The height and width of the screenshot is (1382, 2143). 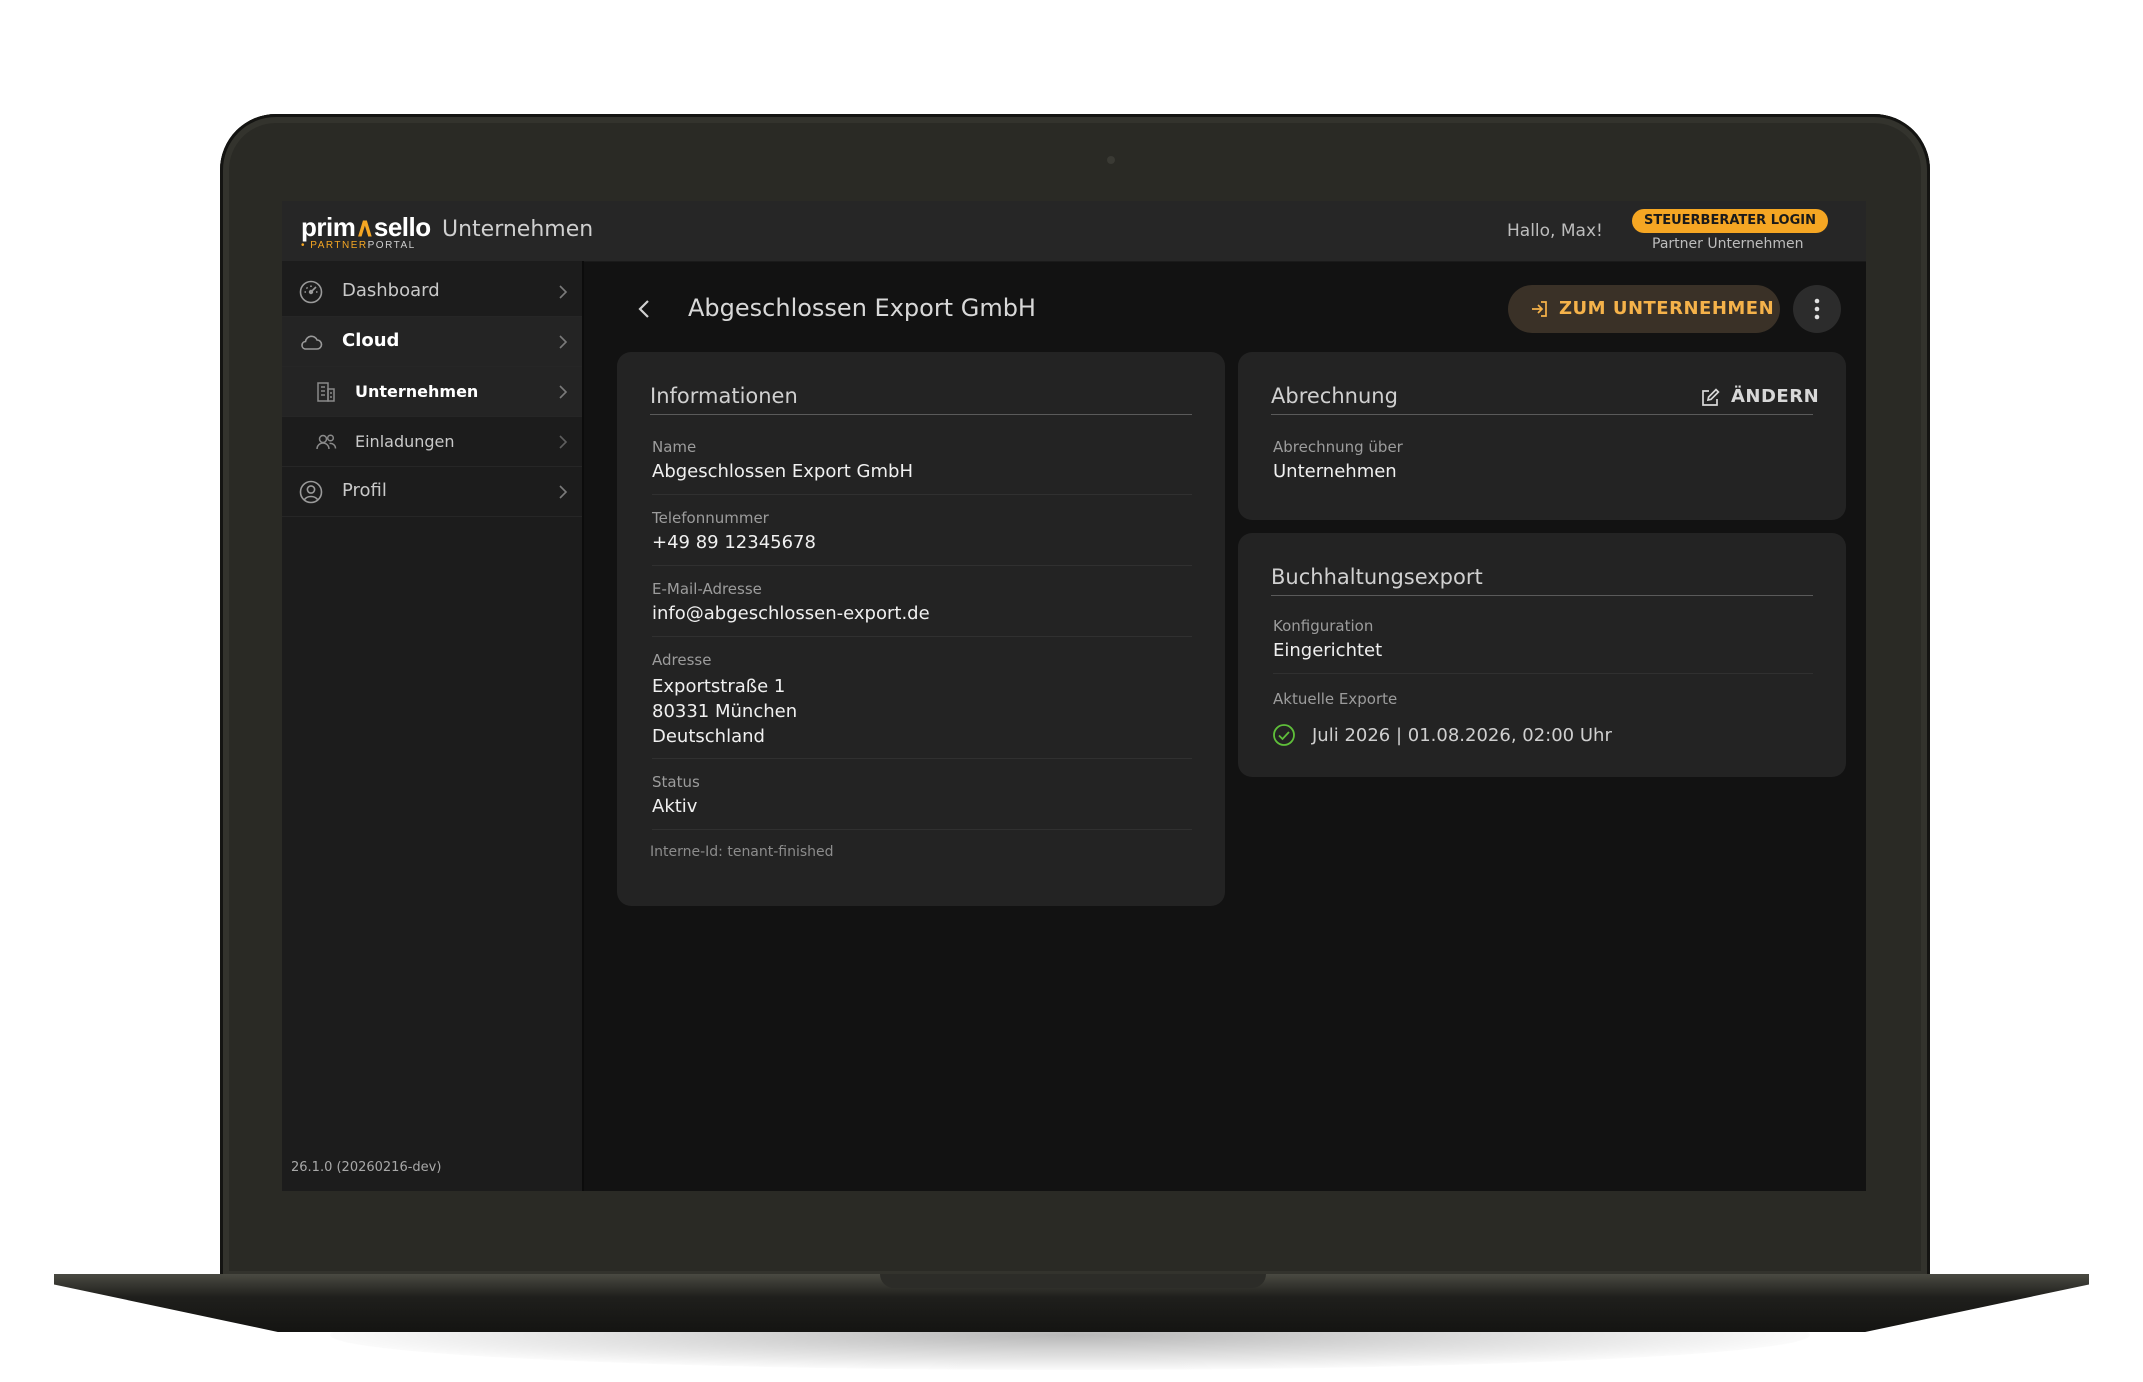 I want to click on telefon-label: Telefonnummer, so click(x=710, y=518).